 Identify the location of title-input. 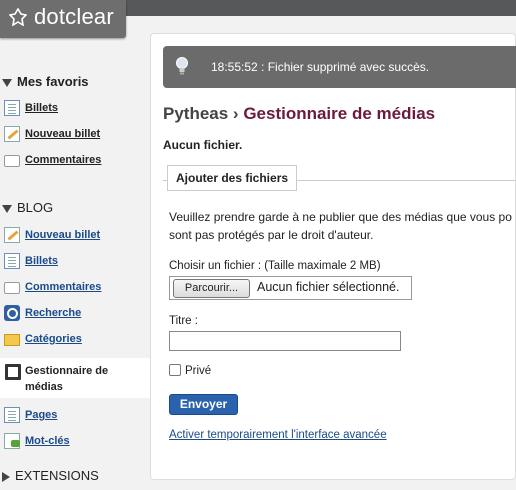
(285, 341).